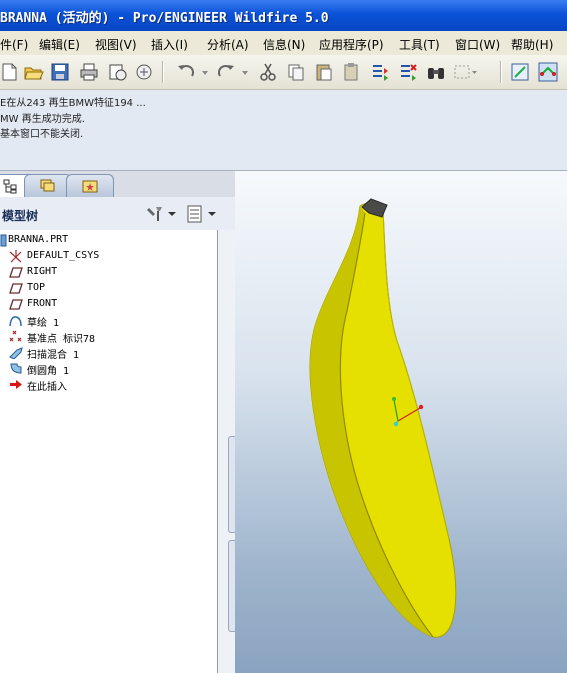 The width and height of the screenshot is (567, 673). What do you see at coordinates (268, 72) in the screenshot?
I see `cut-icon` at bounding box center [268, 72].